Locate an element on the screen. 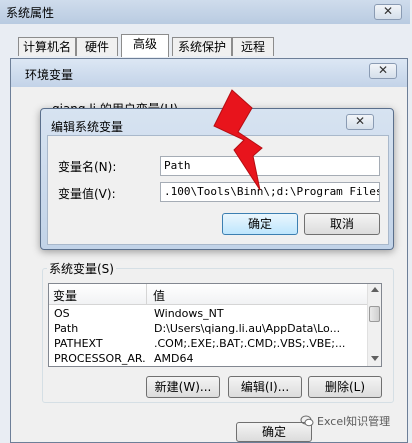 This screenshot has width=412, height=443. edit-dialog-title: 编辑系统变量 is located at coordinates (87, 127).